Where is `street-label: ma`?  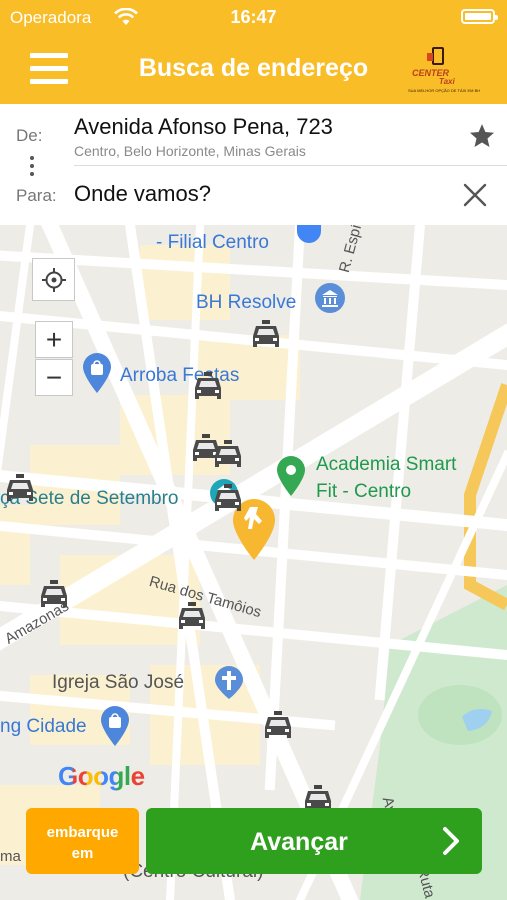
street-label: ma is located at coordinates (10, 856).